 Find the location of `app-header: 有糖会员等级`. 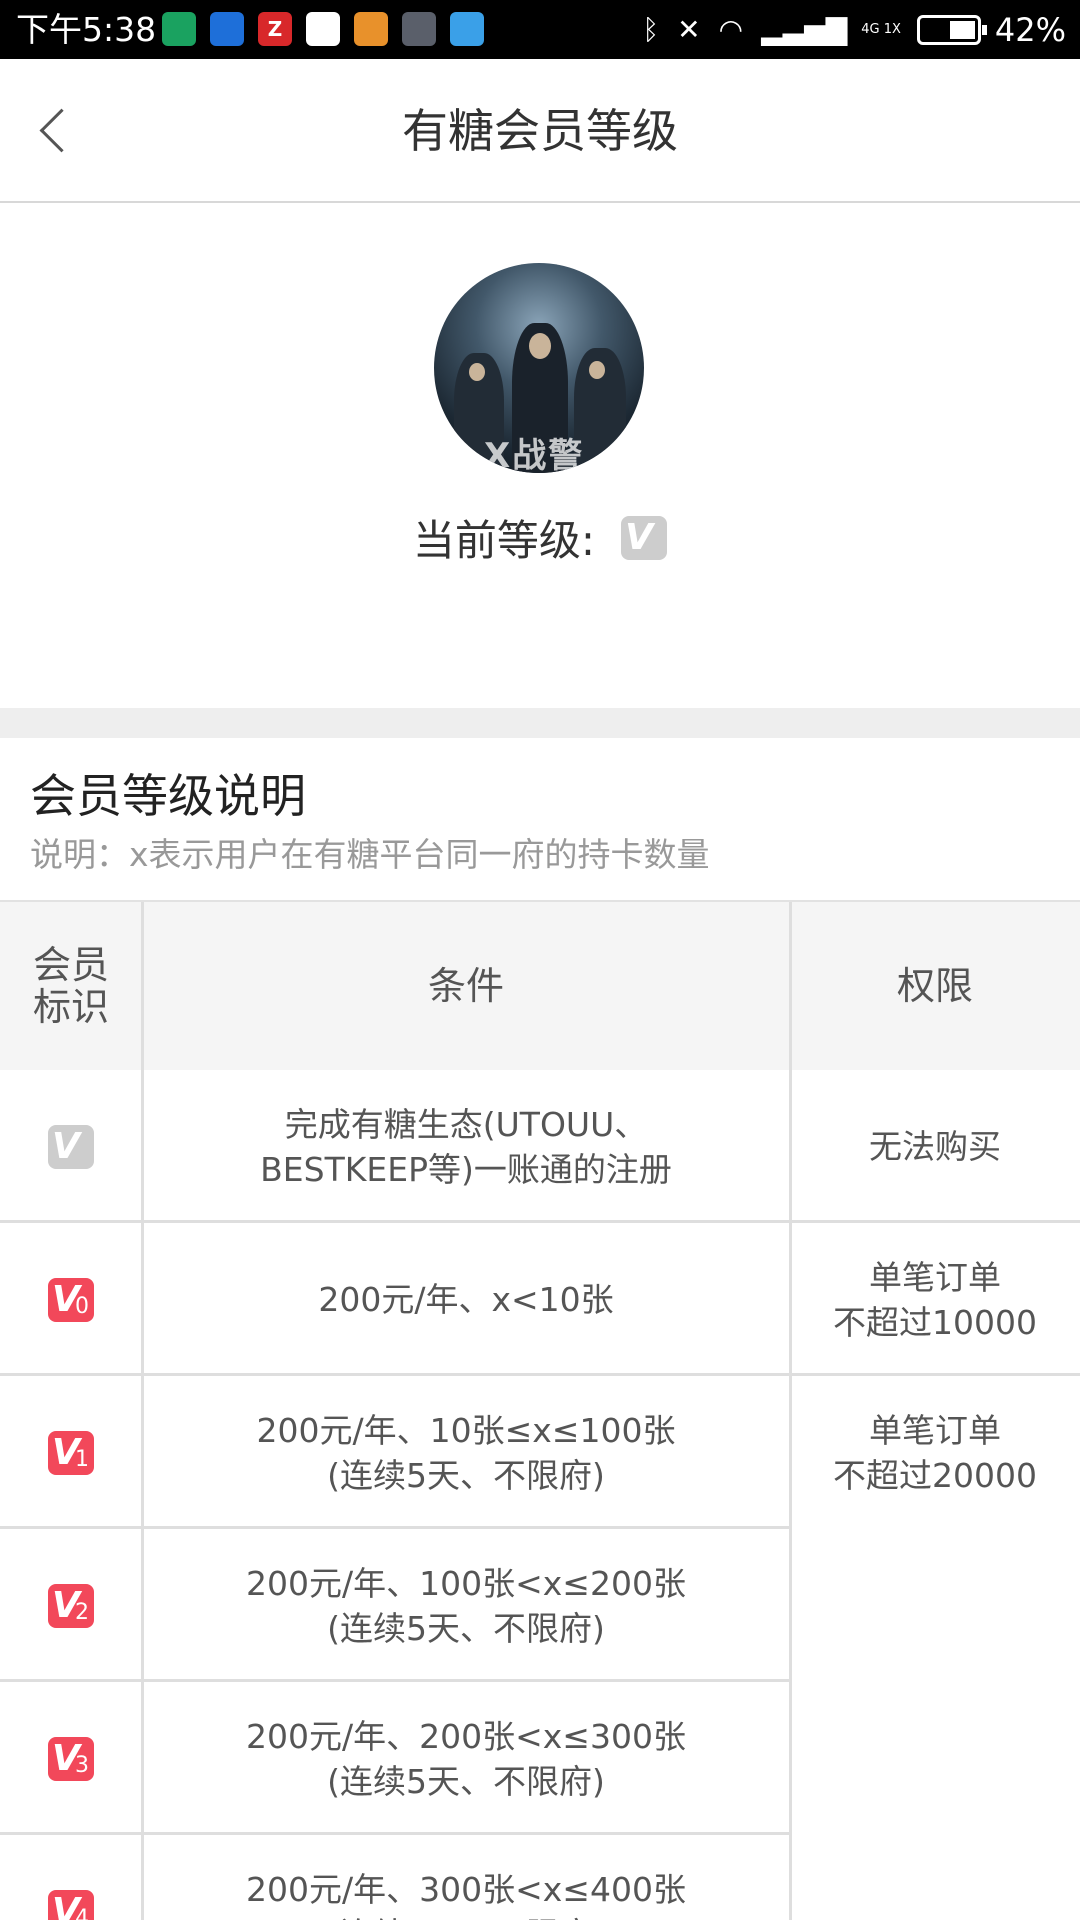

app-header: 有糖会员等级 is located at coordinates (540, 131).